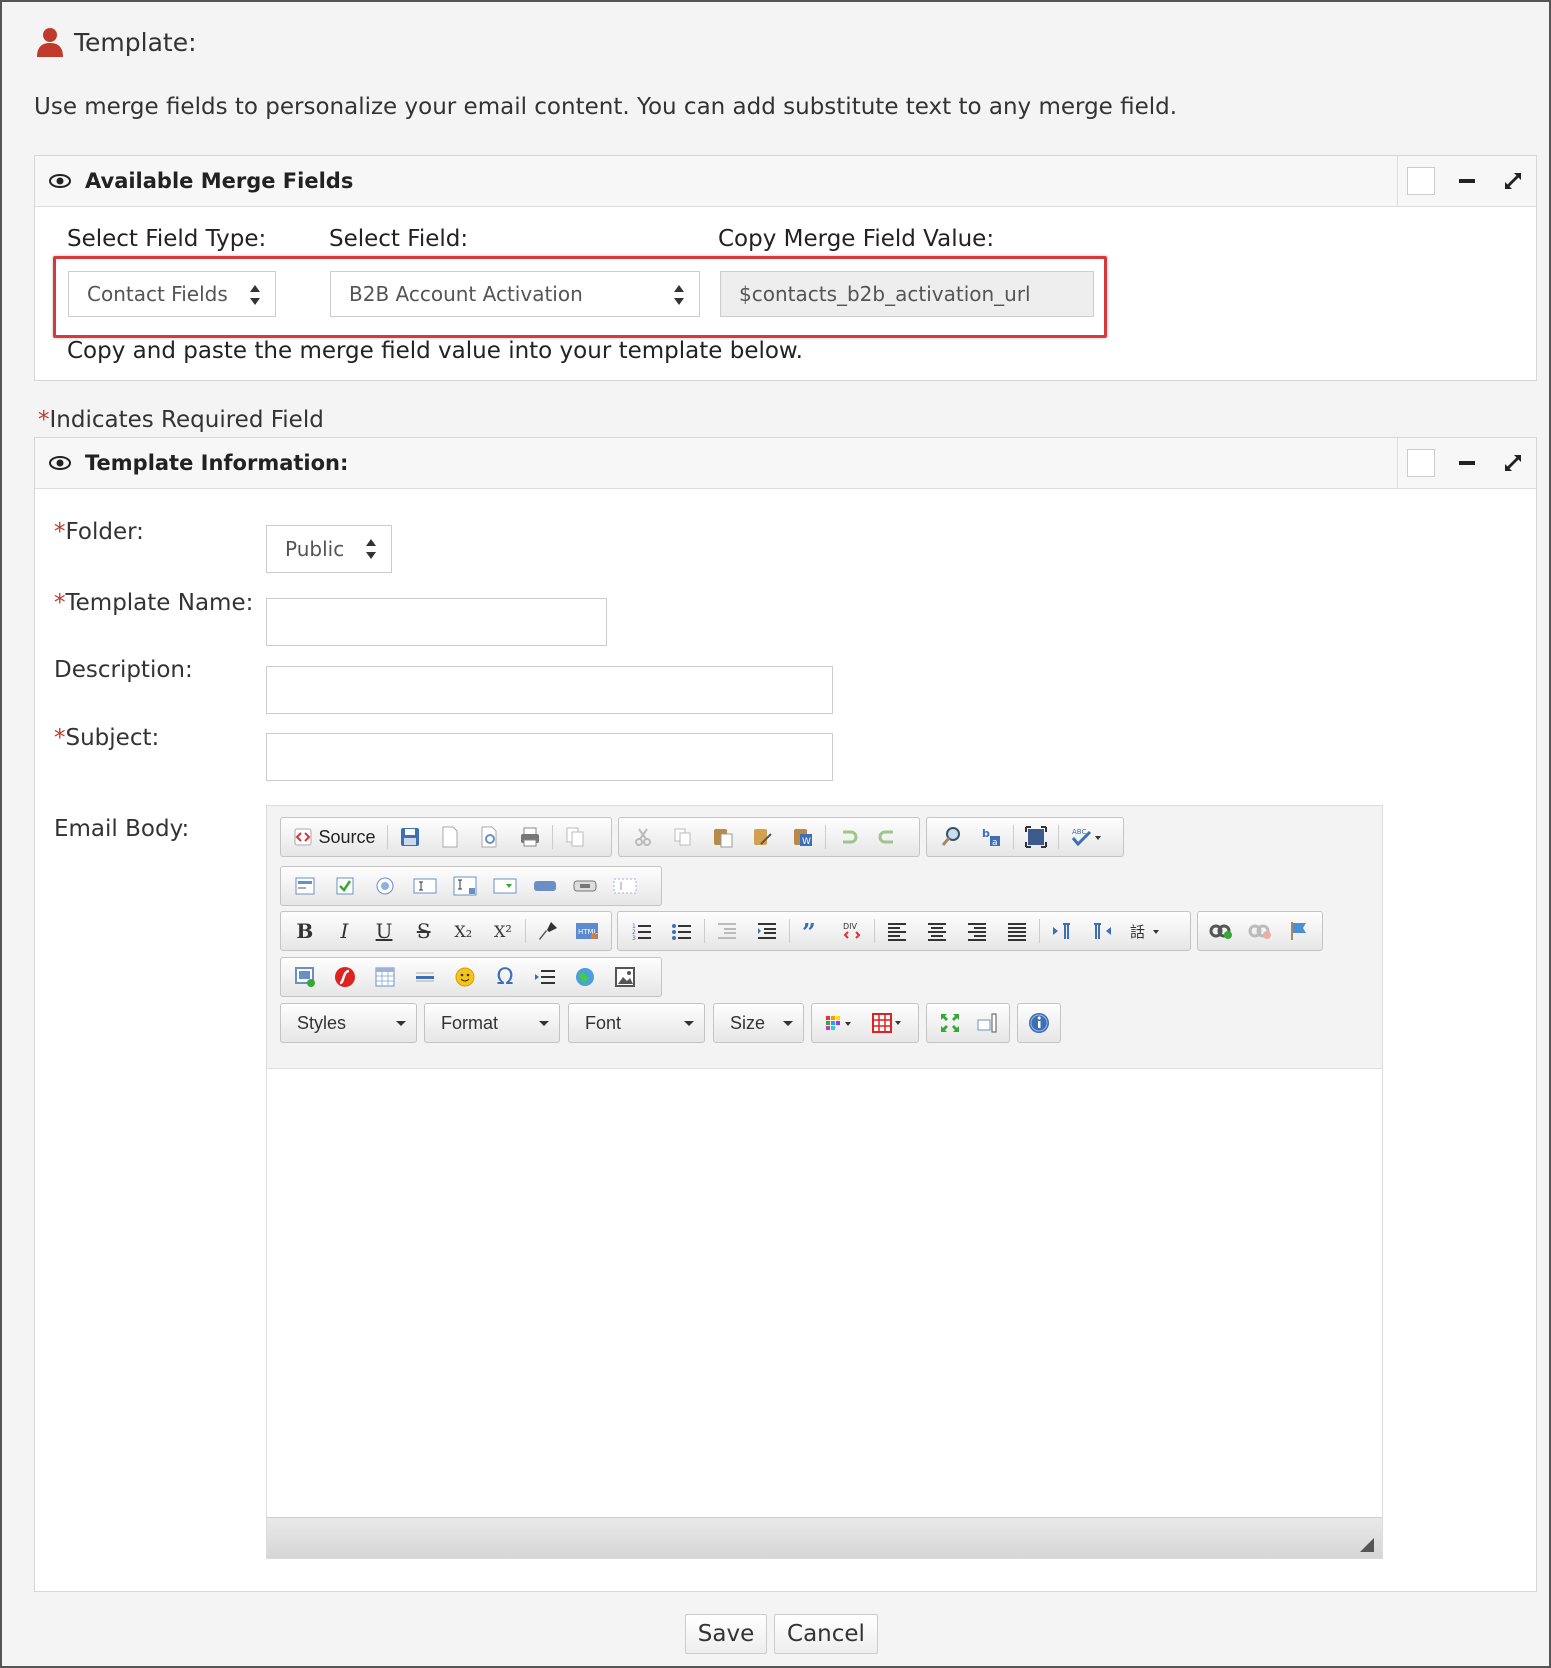  What do you see at coordinates (812, 931) in the screenshot?
I see `blockquote-button: ”` at bounding box center [812, 931].